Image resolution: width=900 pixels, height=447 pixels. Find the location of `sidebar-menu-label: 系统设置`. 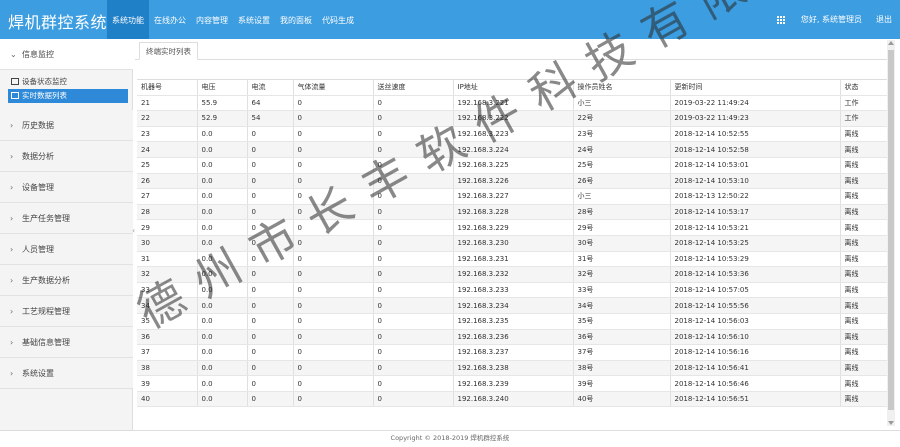

sidebar-menu-label: 系统设置 is located at coordinates (38, 373).